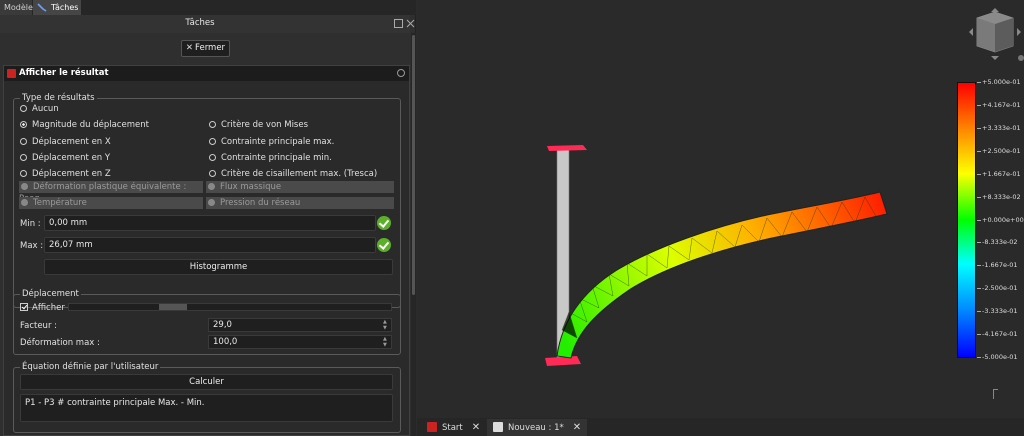 Image resolution: width=1024 pixels, height=436 pixels. Describe the element at coordinates (999, 150) in the screenshot. I see `legend-tick-label: +2.500e-01` at that location.